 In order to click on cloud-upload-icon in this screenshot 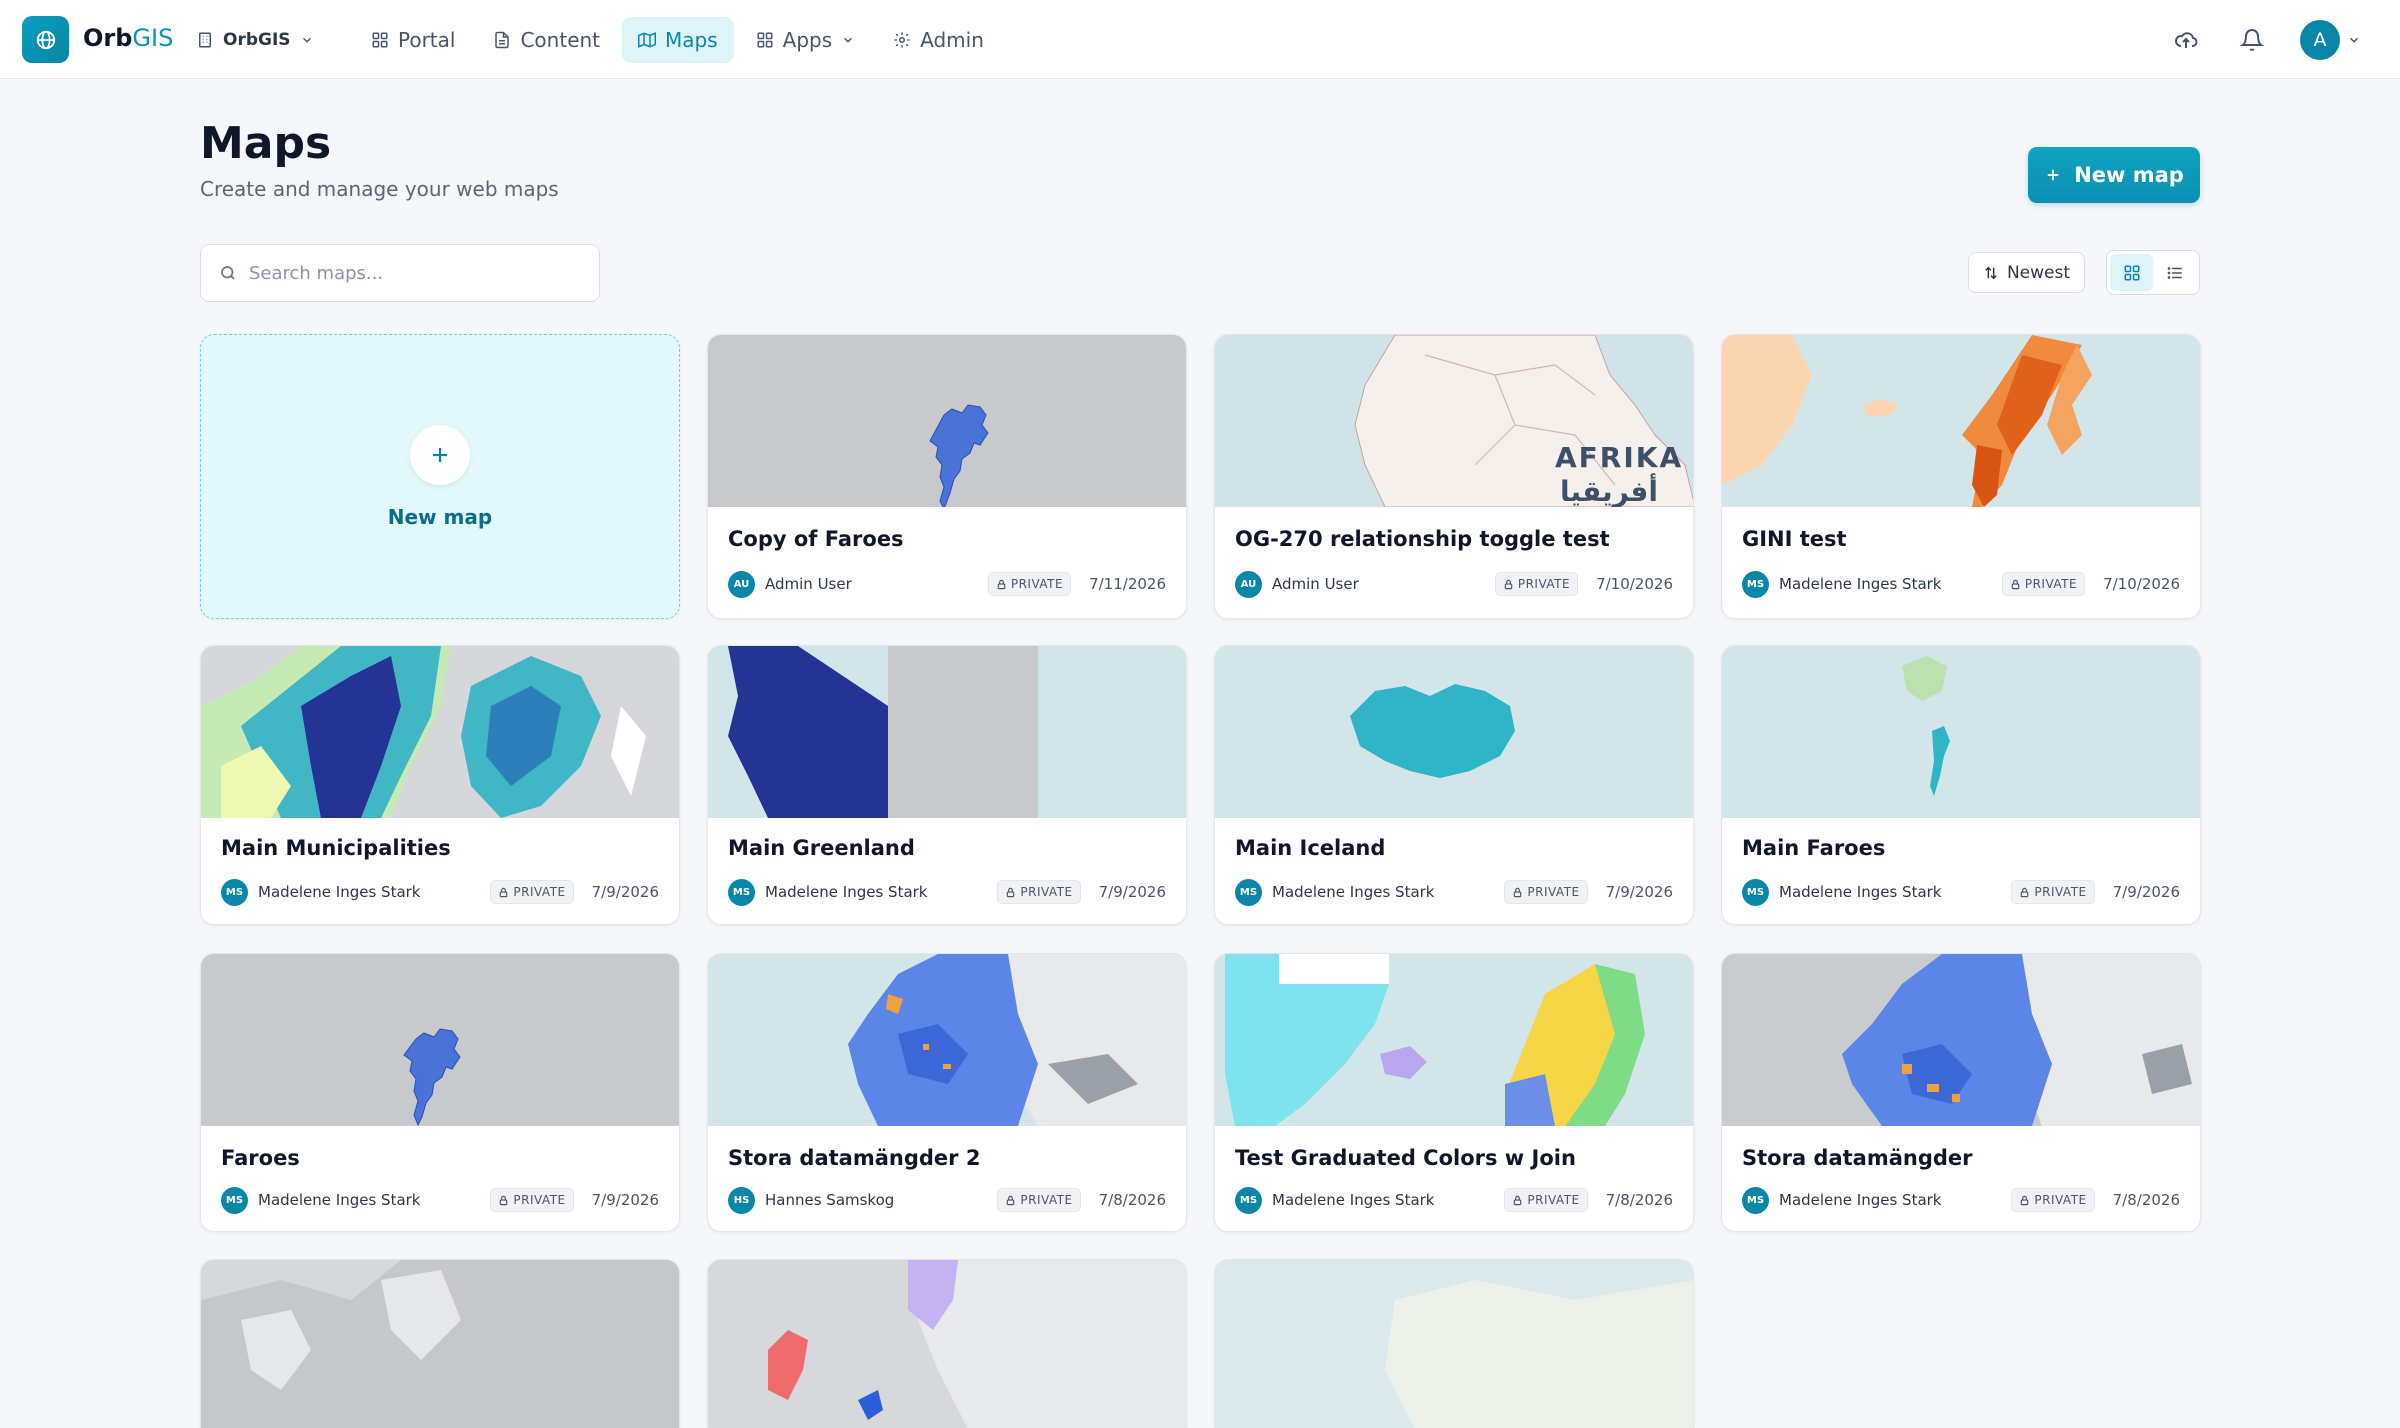, I will do `click(2186, 40)`.